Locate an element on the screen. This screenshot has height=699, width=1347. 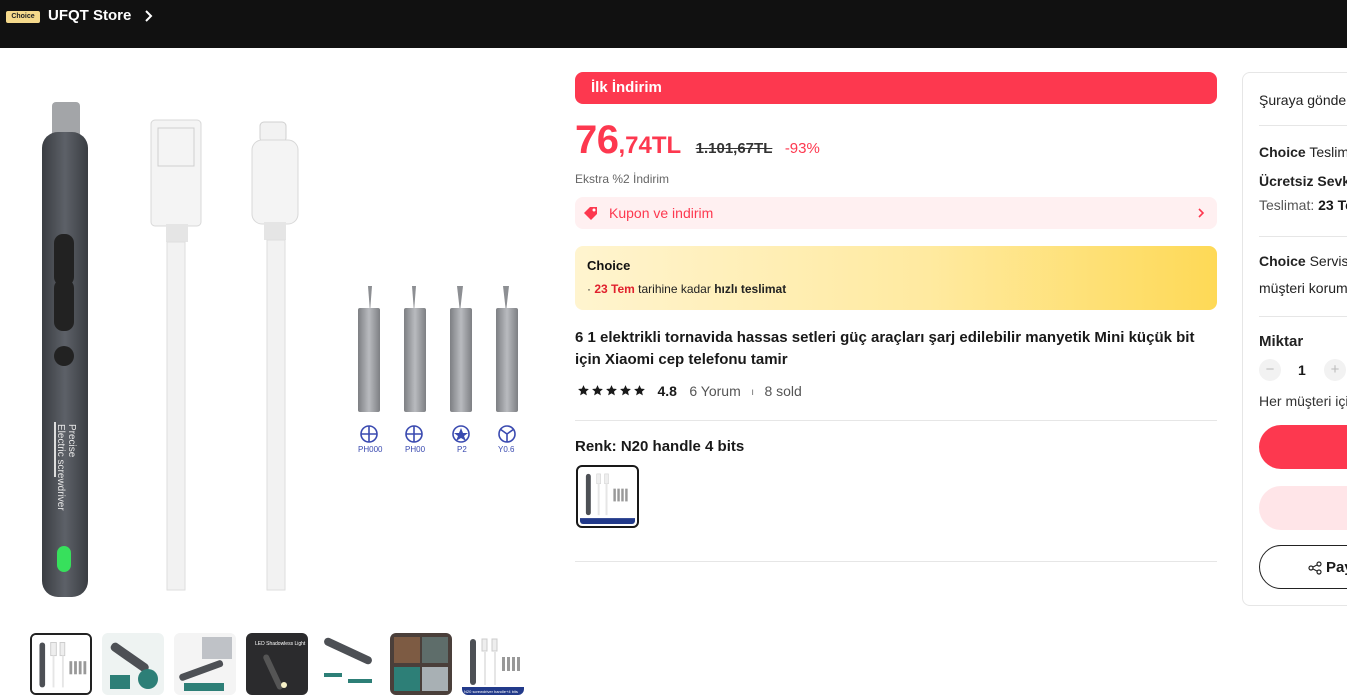
thumb-led-title: LED Shadowless Light is located at coordinates (280, 644).